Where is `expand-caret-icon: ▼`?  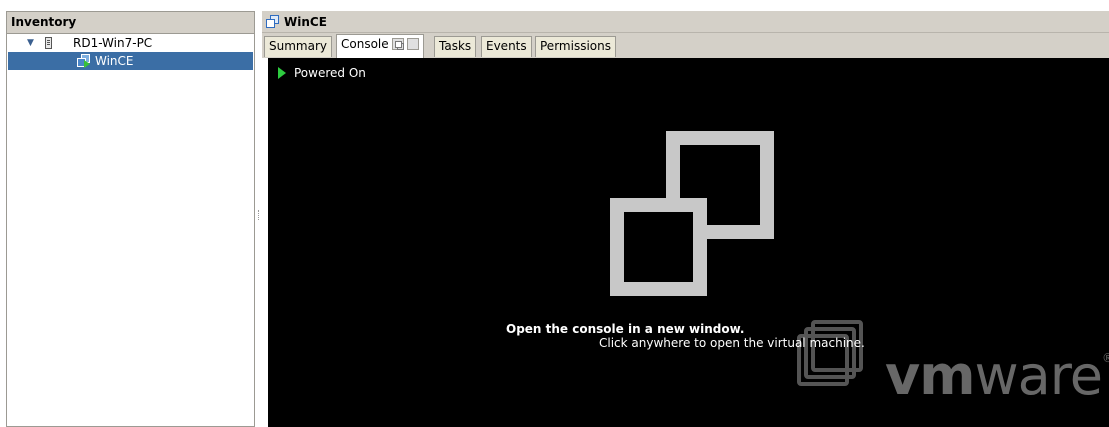 expand-caret-icon: ▼ is located at coordinates (30, 43).